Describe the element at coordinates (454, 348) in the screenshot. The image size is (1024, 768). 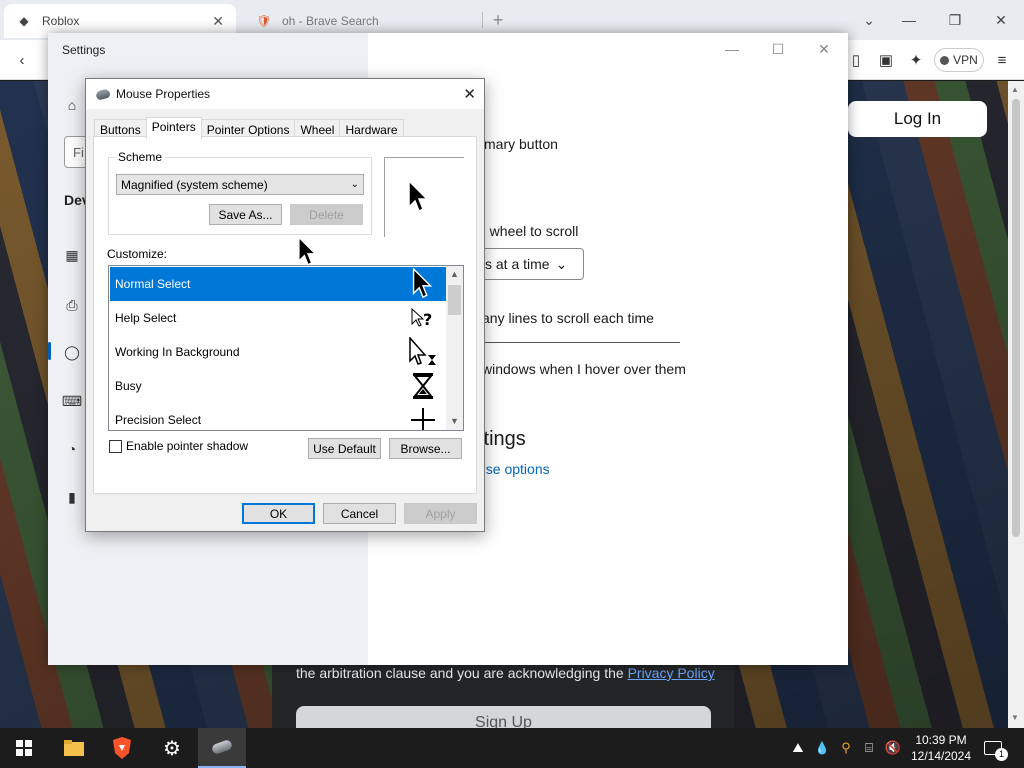
I see `list-scrollbar: ▲ ▼` at that location.